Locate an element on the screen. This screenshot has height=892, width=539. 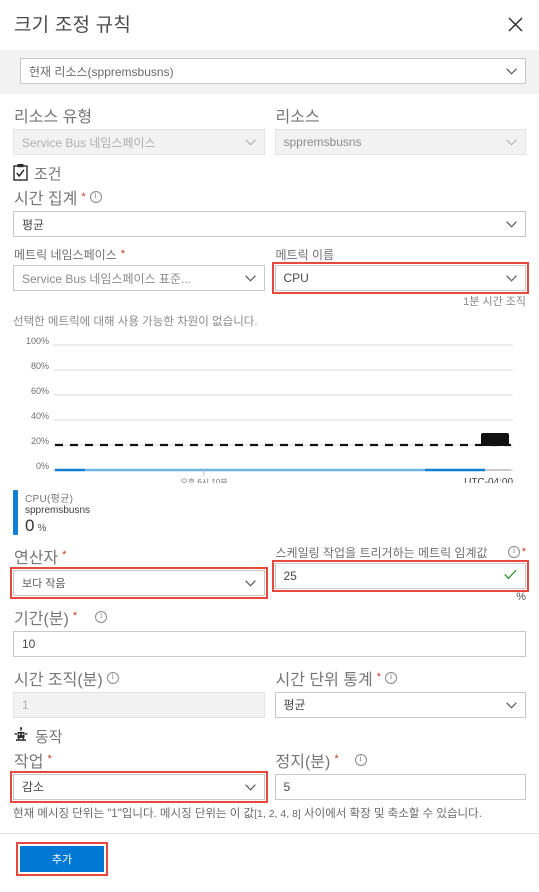
time-grain-stat-select: 평균 is located at coordinates (400, 704).